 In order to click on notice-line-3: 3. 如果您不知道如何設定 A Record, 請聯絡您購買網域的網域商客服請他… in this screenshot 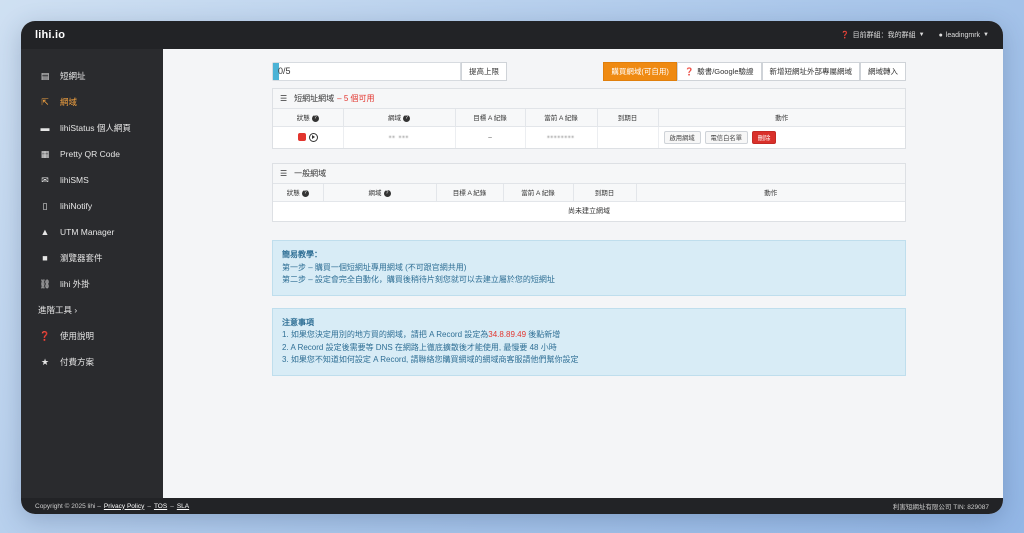, I will do `click(430, 359)`.